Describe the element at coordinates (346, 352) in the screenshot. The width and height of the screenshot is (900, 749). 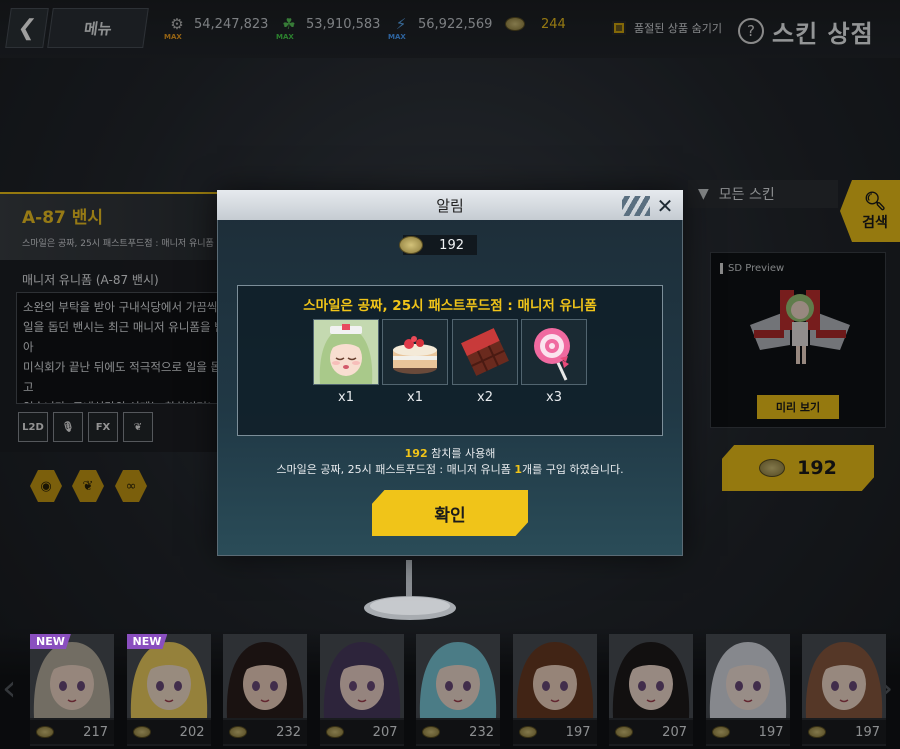
I see `portrait-icon` at that location.